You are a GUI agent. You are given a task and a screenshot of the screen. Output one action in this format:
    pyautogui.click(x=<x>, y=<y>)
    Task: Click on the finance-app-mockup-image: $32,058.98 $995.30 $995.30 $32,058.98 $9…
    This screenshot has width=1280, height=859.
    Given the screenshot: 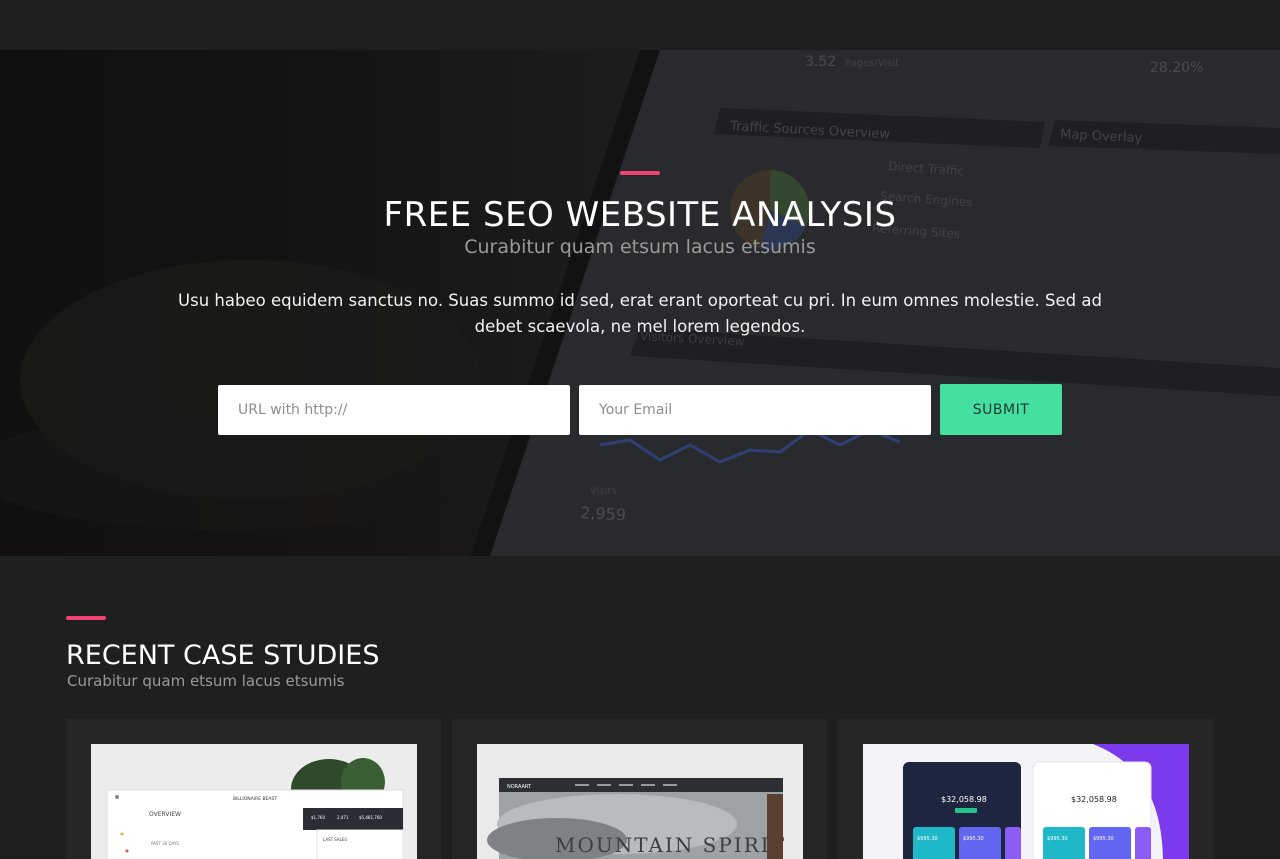 What is the action you would take?
    pyautogui.click(x=1026, y=801)
    